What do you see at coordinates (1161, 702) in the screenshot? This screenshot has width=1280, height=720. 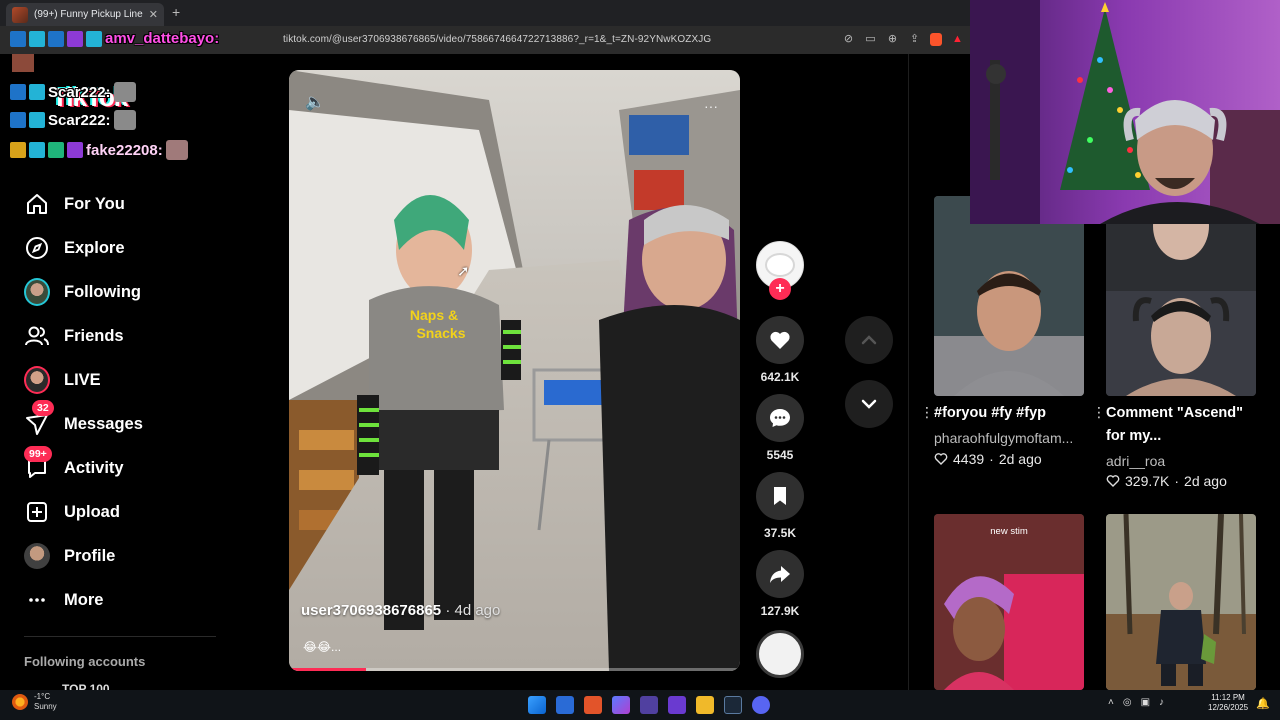 I see `volume-icon: ♪` at bounding box center [1161, 702].